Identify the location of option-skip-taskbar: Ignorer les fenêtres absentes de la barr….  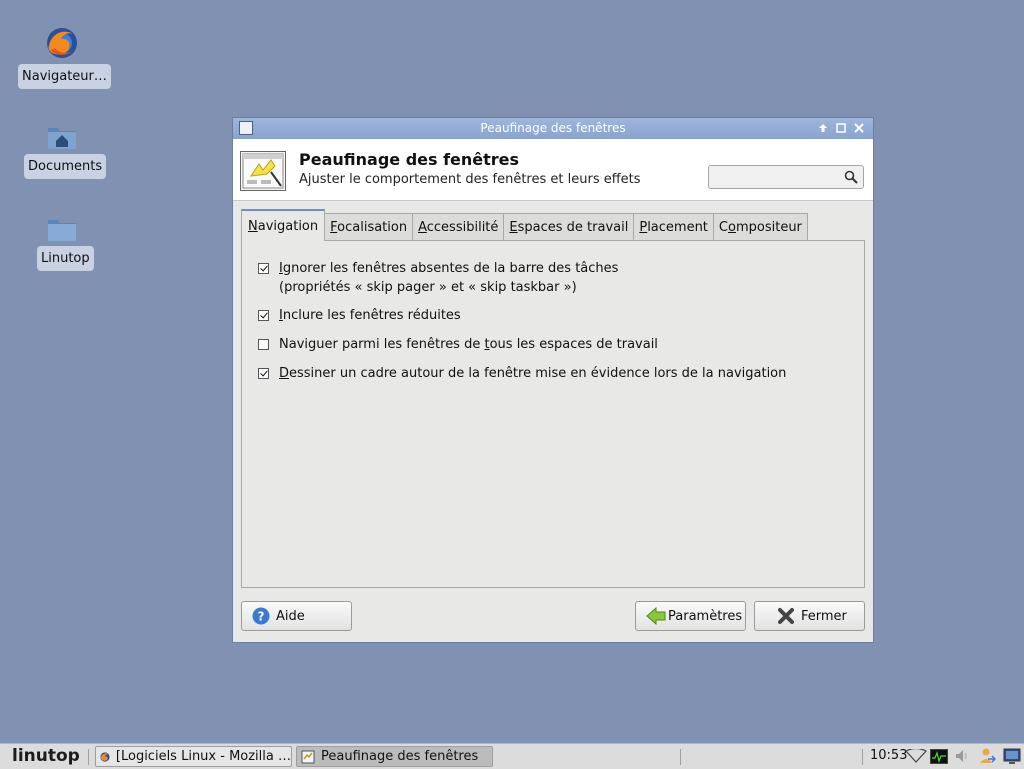
(438, 279).